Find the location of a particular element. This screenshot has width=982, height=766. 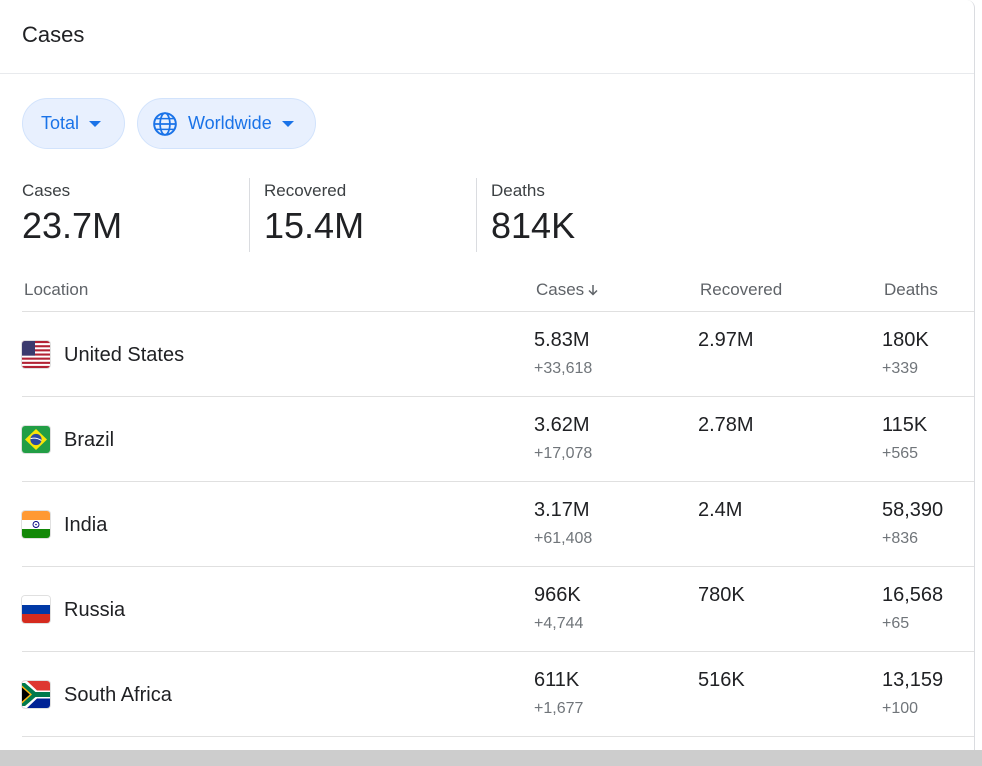

deaths-value: 13,159 is located at coordinates (913, 680).